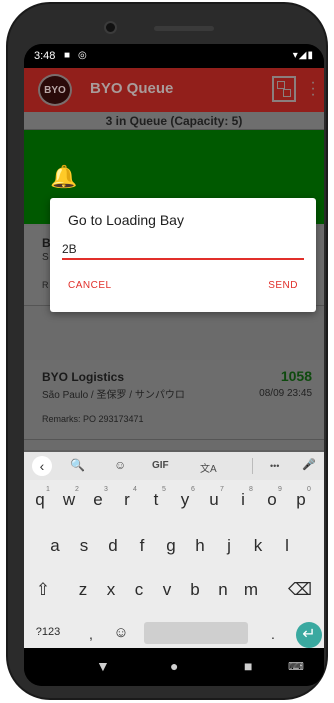 The height and width of the screenshot is (703, 334). I want to click on app-logo: BYO, so click(55, 90).